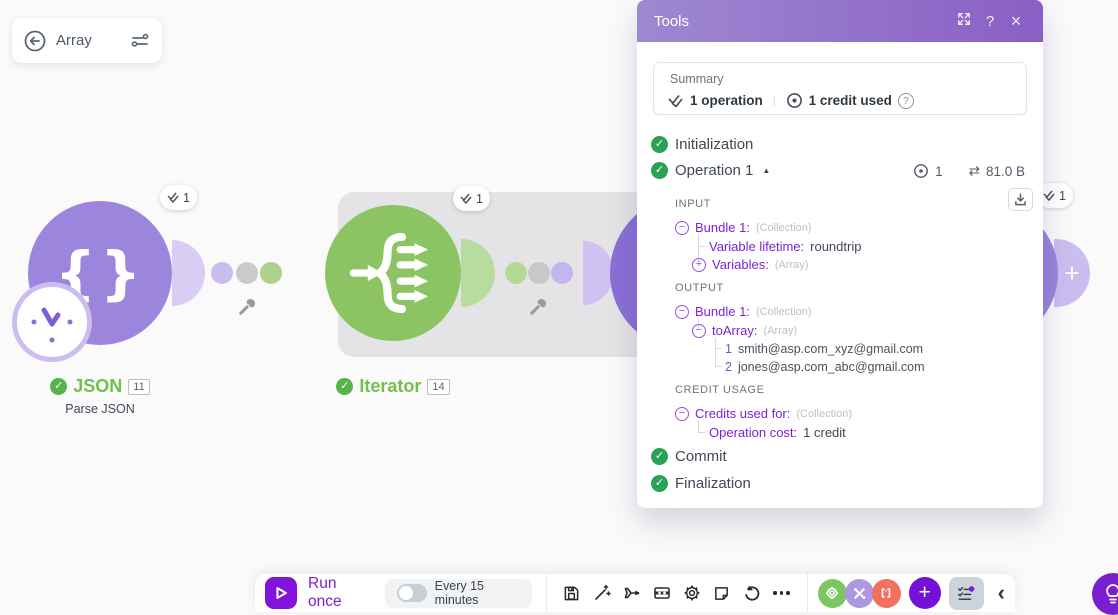 This screenshot has height=615, width=1118. Describe the element at coordinates (710, 170) in the screenshot. I see `row-operation-1: ✓ Operation 1 ▲` at that location.